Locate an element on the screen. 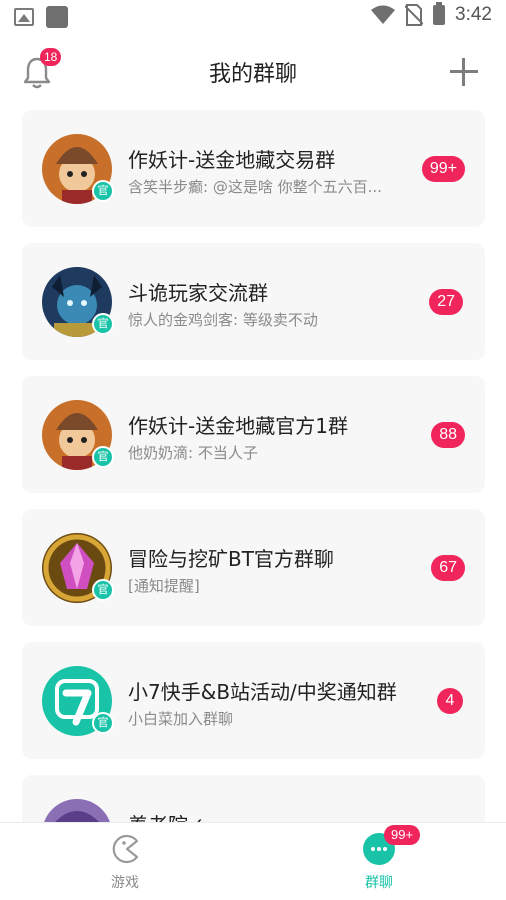 This screenshot has height=900, width=506. group-last-message: 惊人的金鸡剑客: 等级卖不动 is located at coordinates (223, 320).